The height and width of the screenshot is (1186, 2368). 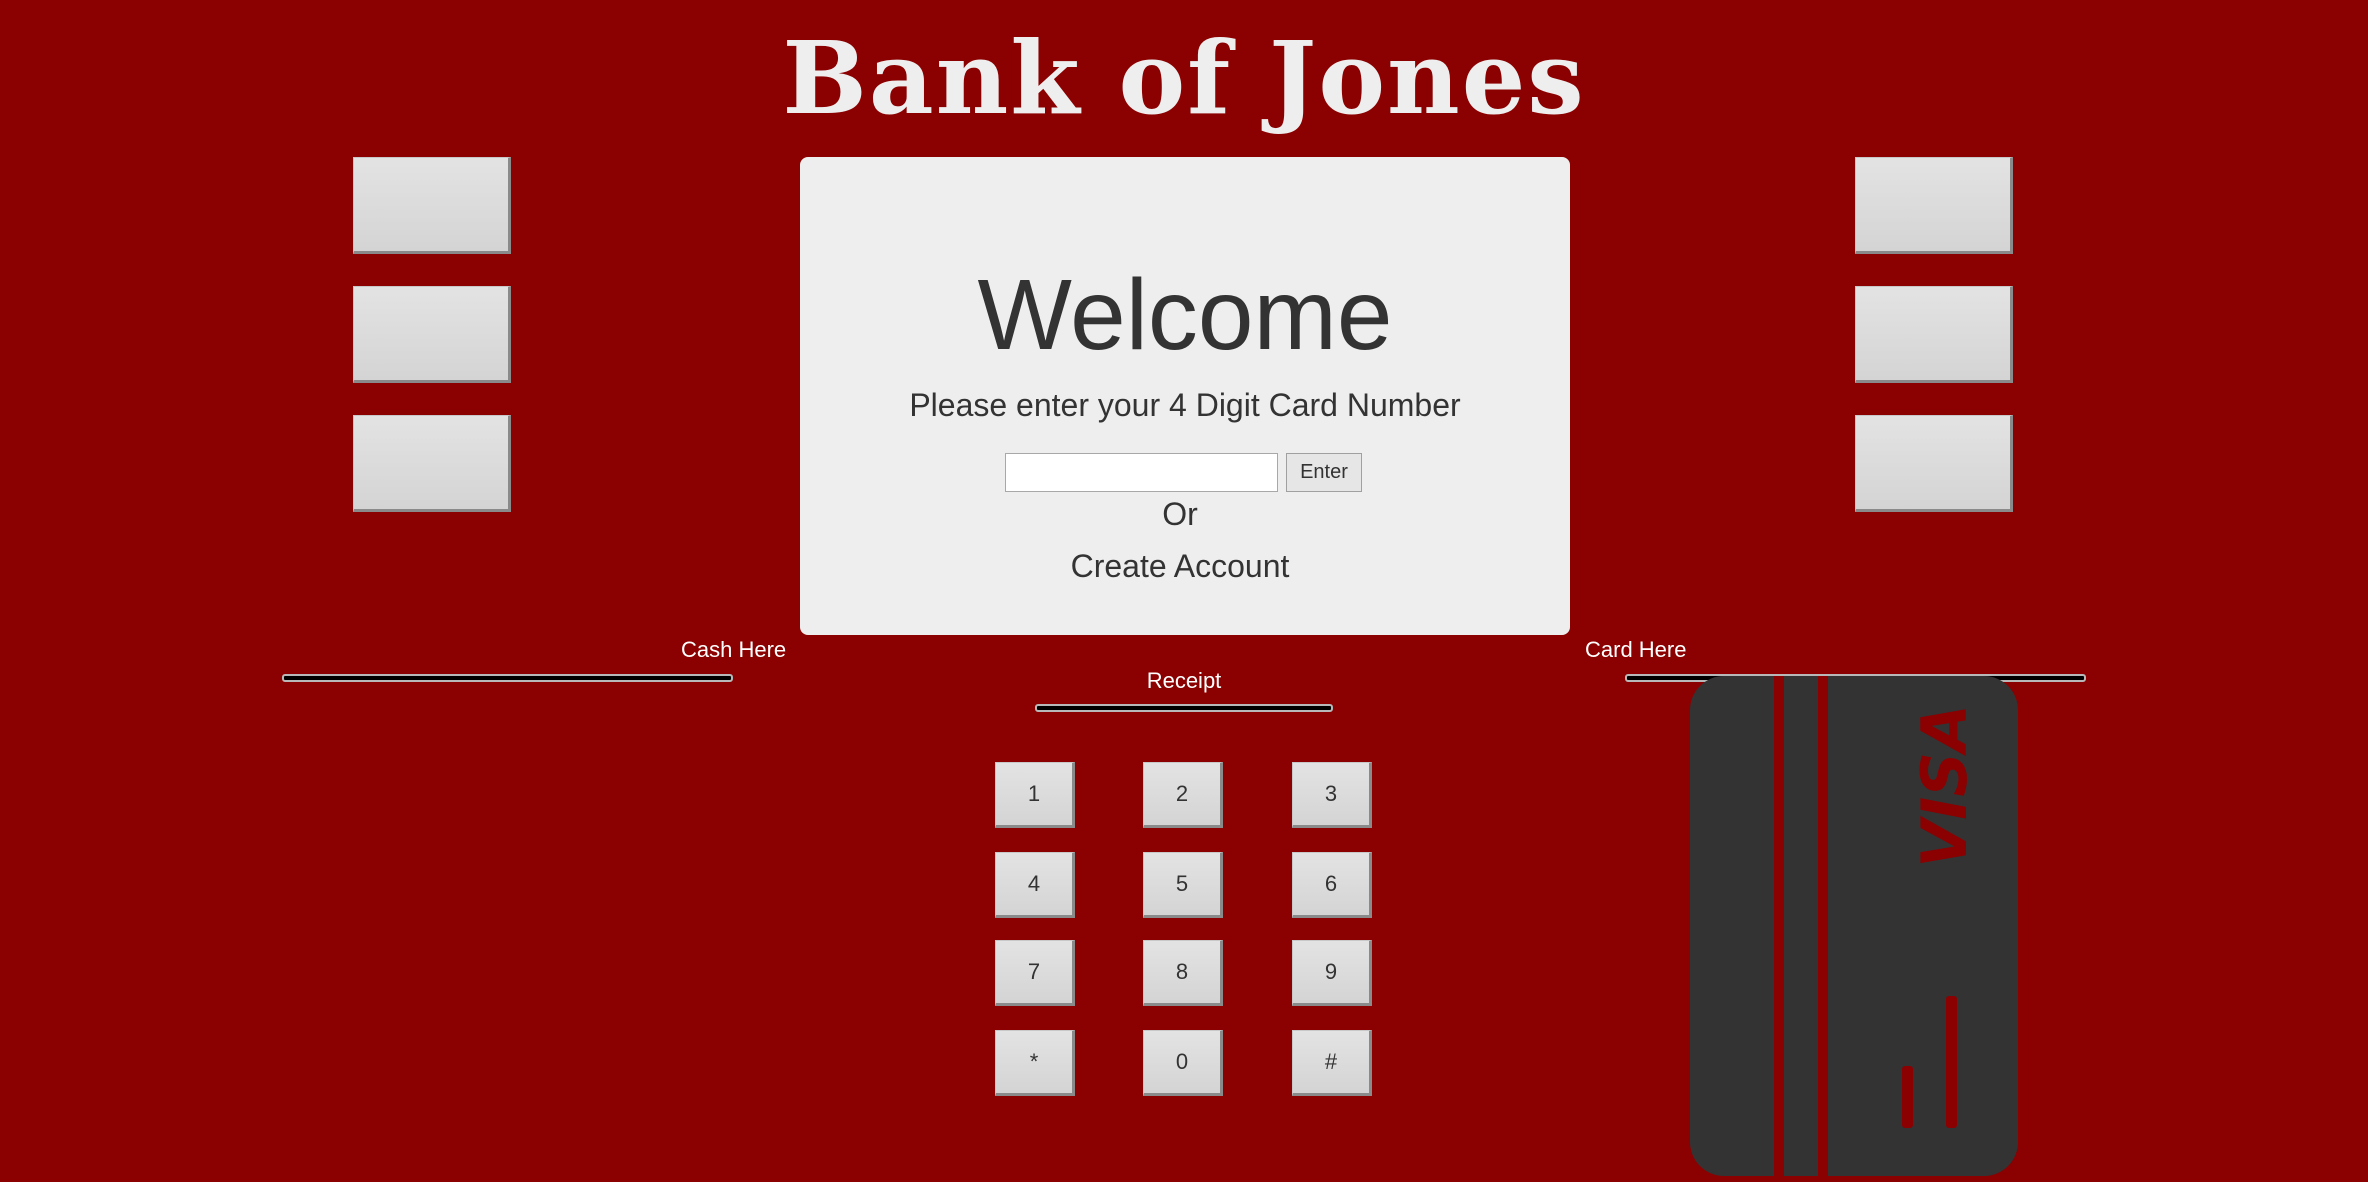 What do you see at coordinates (1183, 795) in the screenshot?
I see `keypad-key-2: 2` at bounding box center [1183, 795].